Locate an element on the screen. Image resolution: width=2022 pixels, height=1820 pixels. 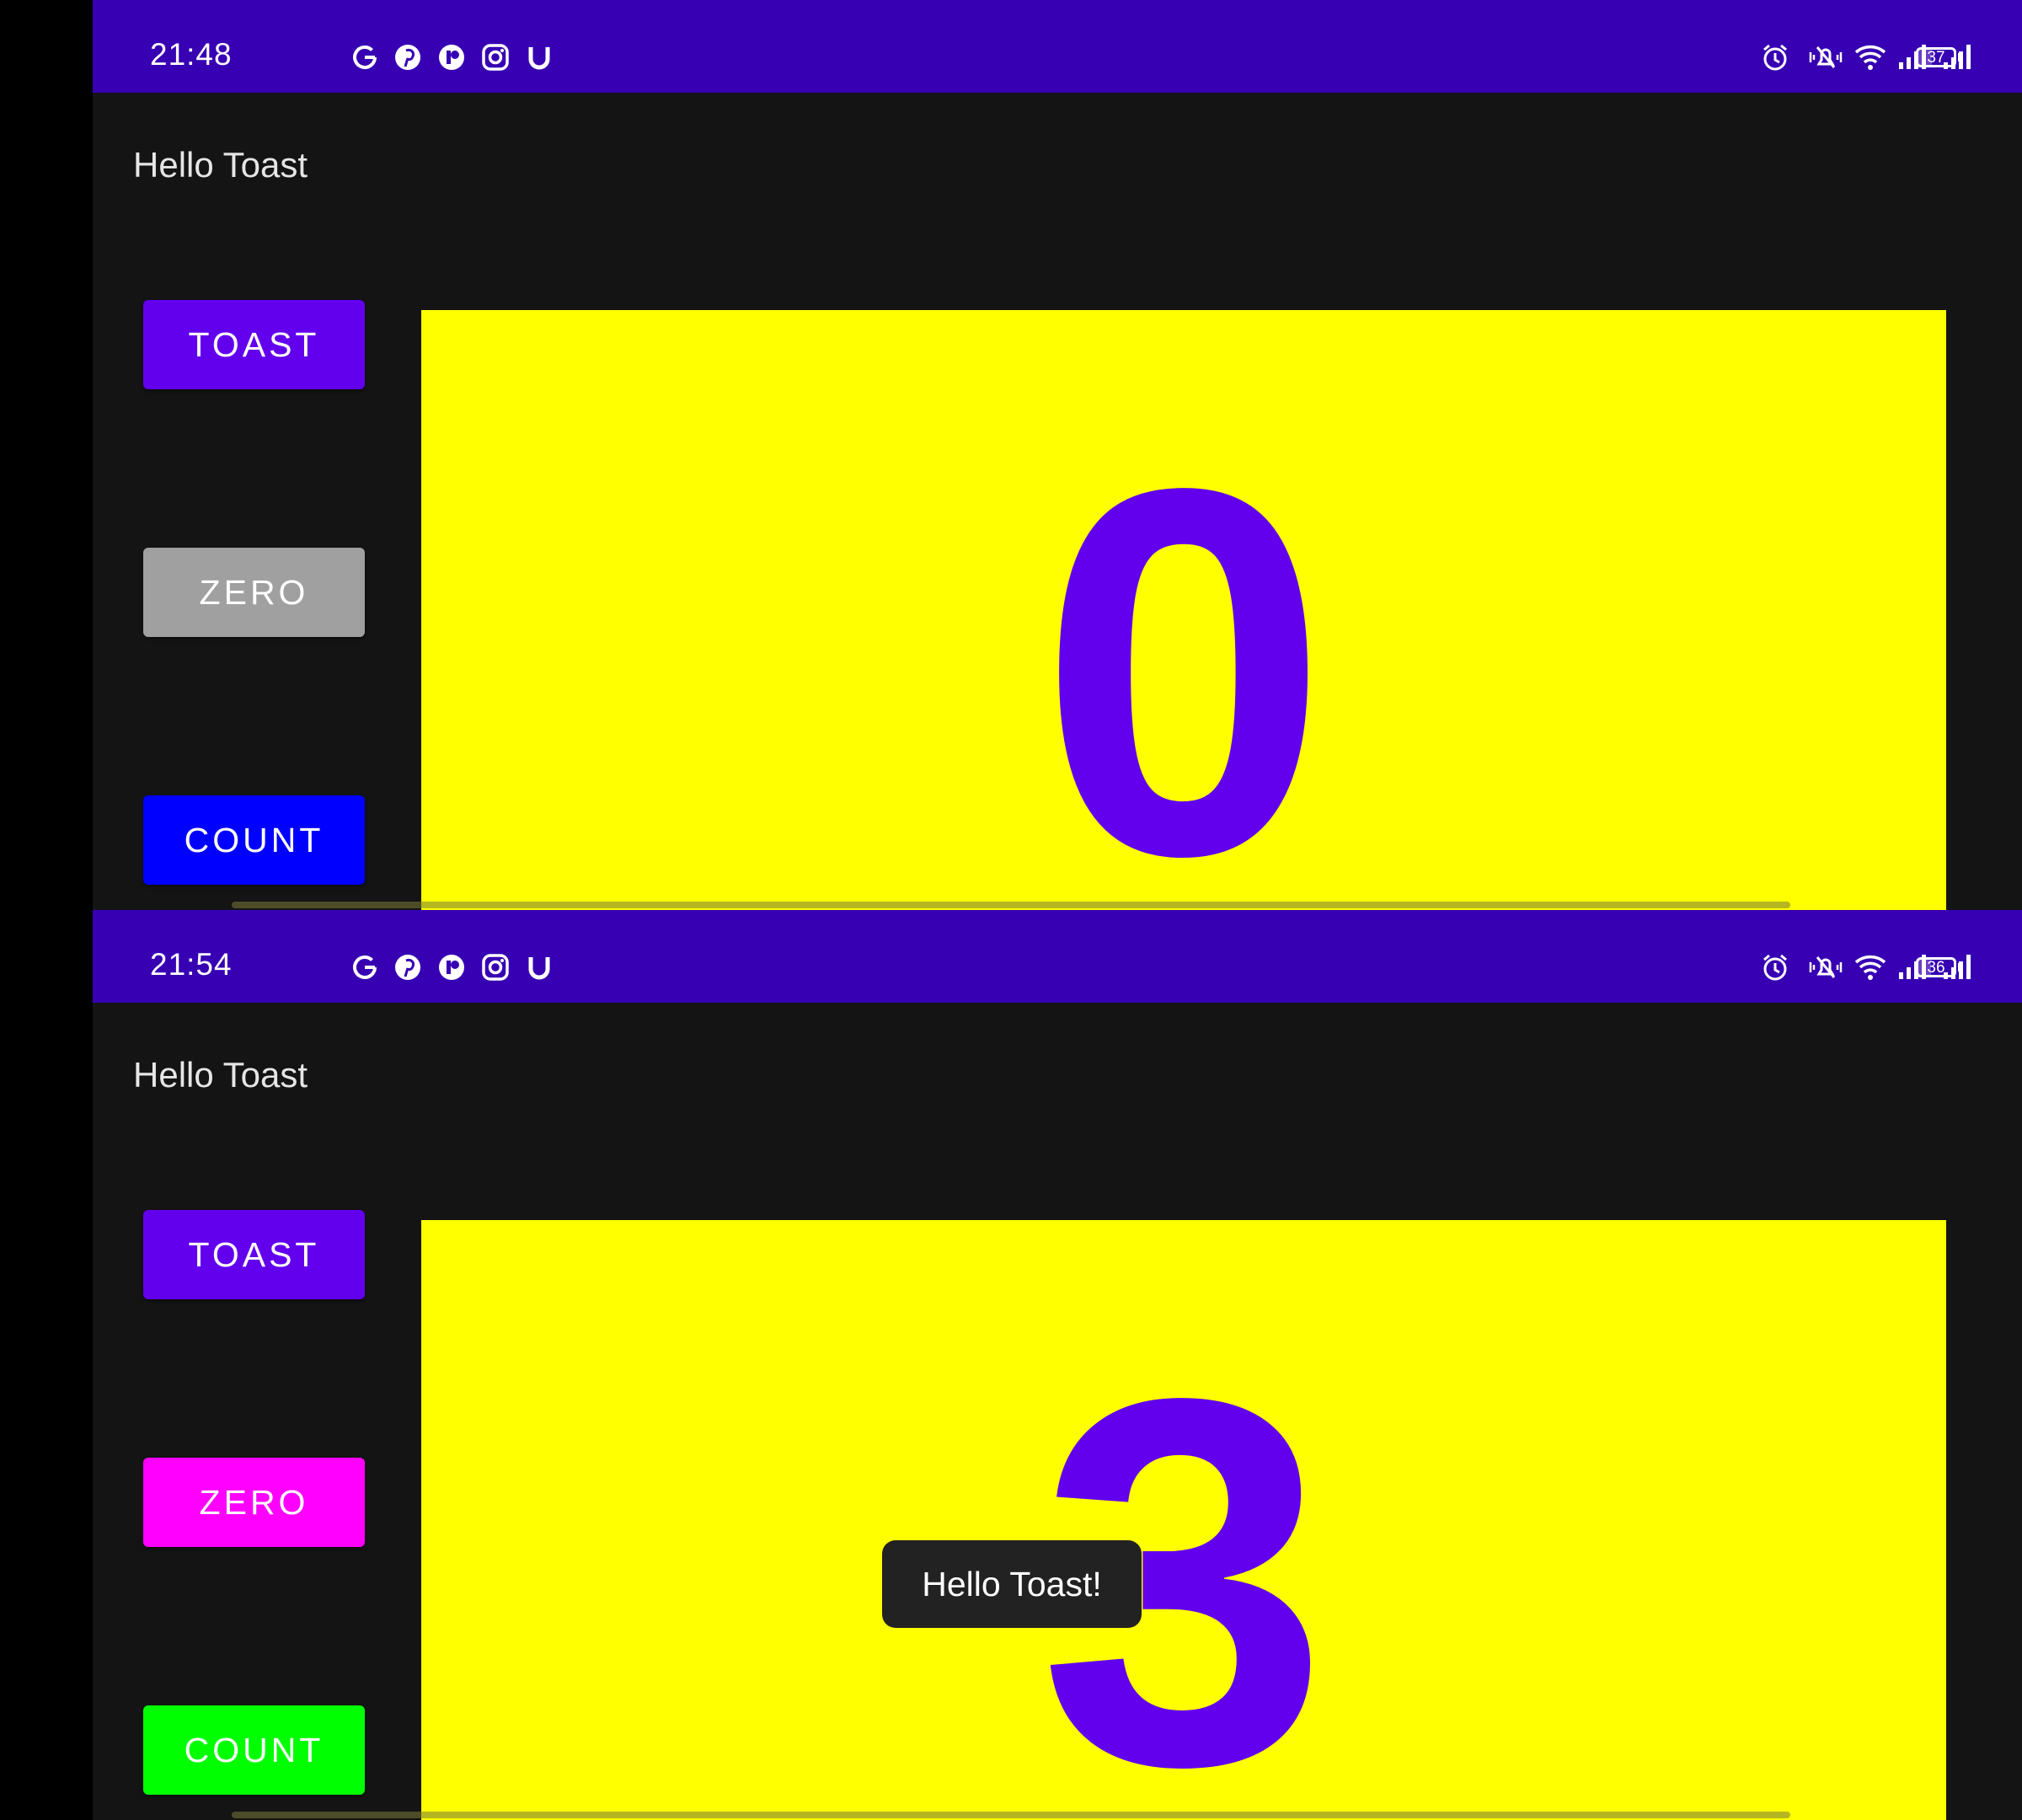
battery-level: 36 is located at coordinates (1936, 968).